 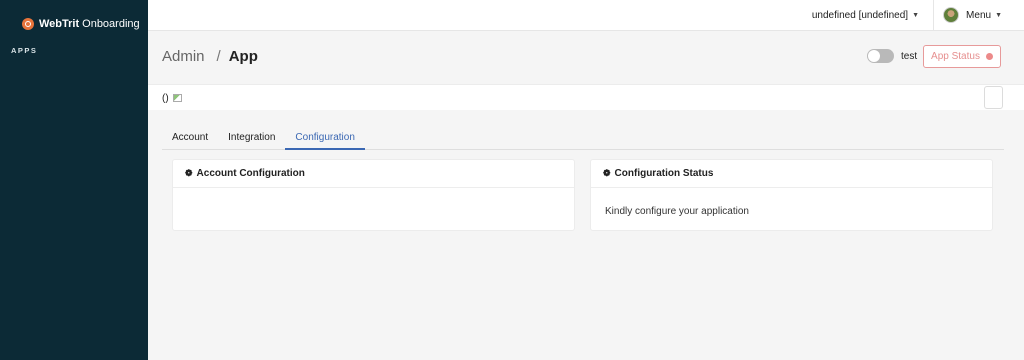 I want to click on tabs: Account Integration Configuration, so click(x=583, y=138).